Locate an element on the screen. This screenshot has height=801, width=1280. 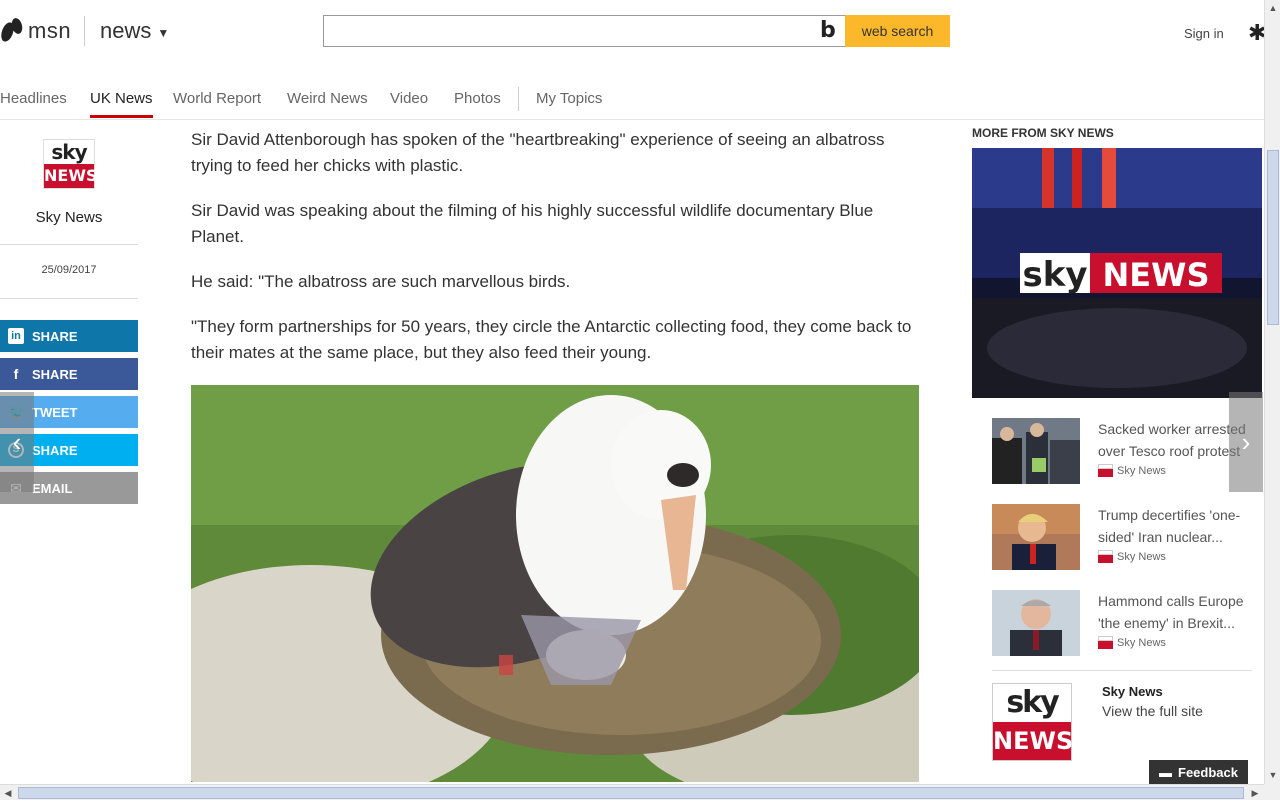
sign-in-link: Sign in is located at coordinates (1204, 33).